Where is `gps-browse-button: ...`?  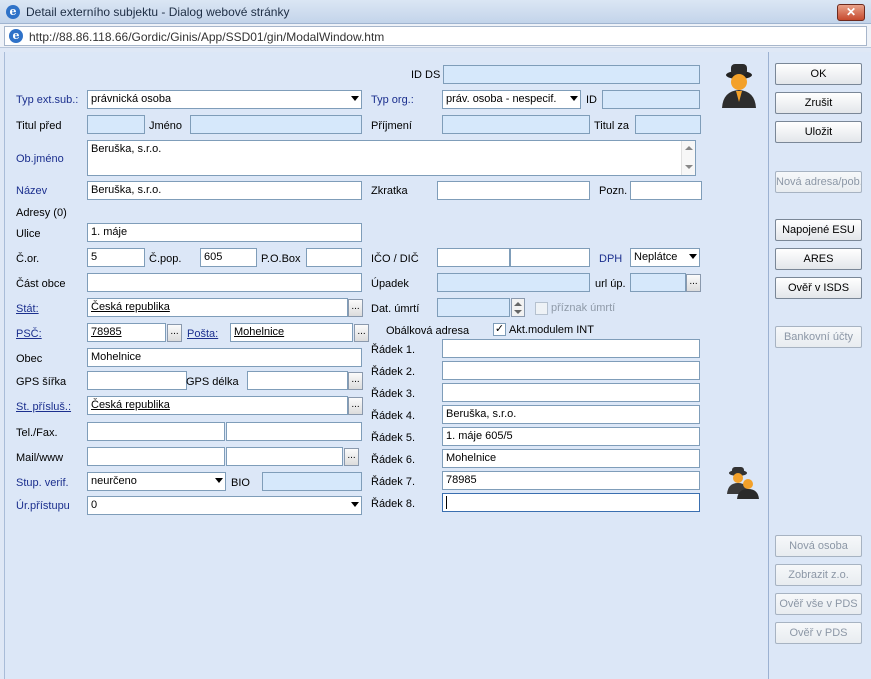 gps-browse-button: ... is located at coordinates (355, 381).